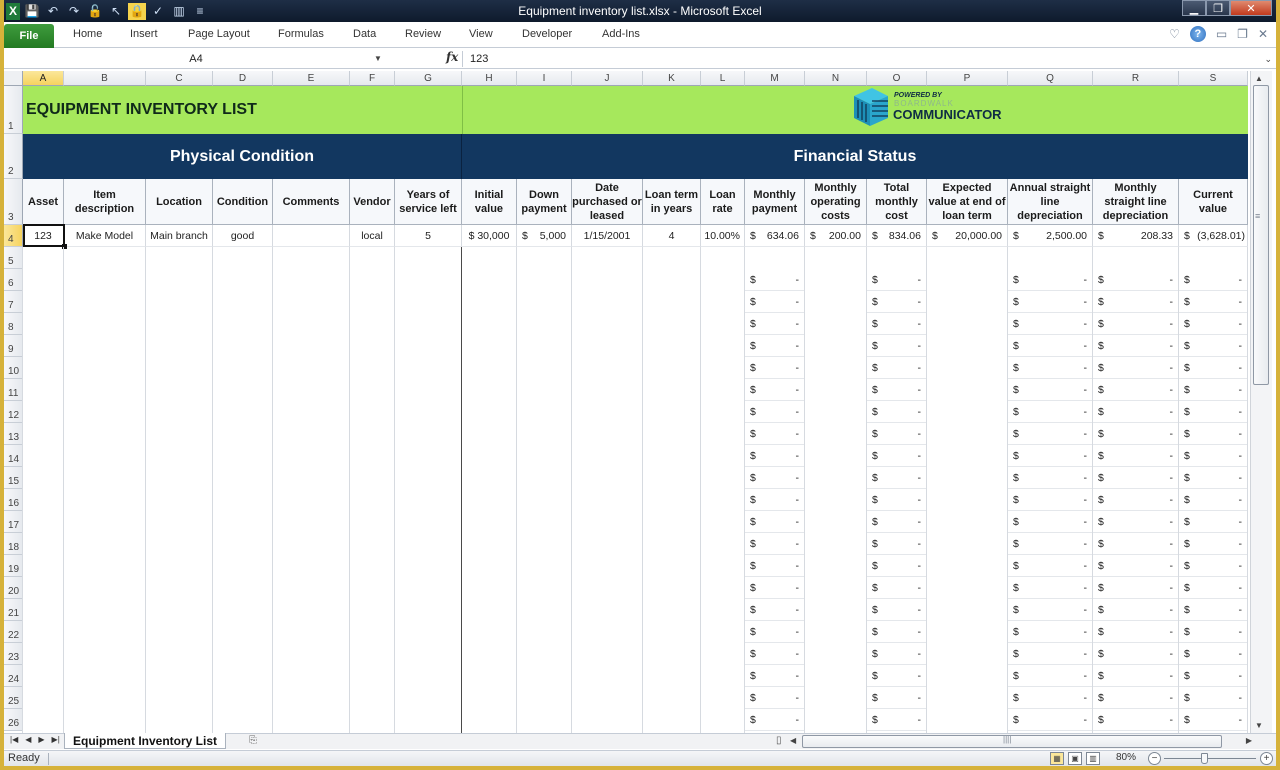 Image resolution: width=1280 pixels, height=770 pixels. What do you see at coordinates (1136, 390) in the screenshot?
I see `cell-r10: $ -` at bounding box center [1136, 390].